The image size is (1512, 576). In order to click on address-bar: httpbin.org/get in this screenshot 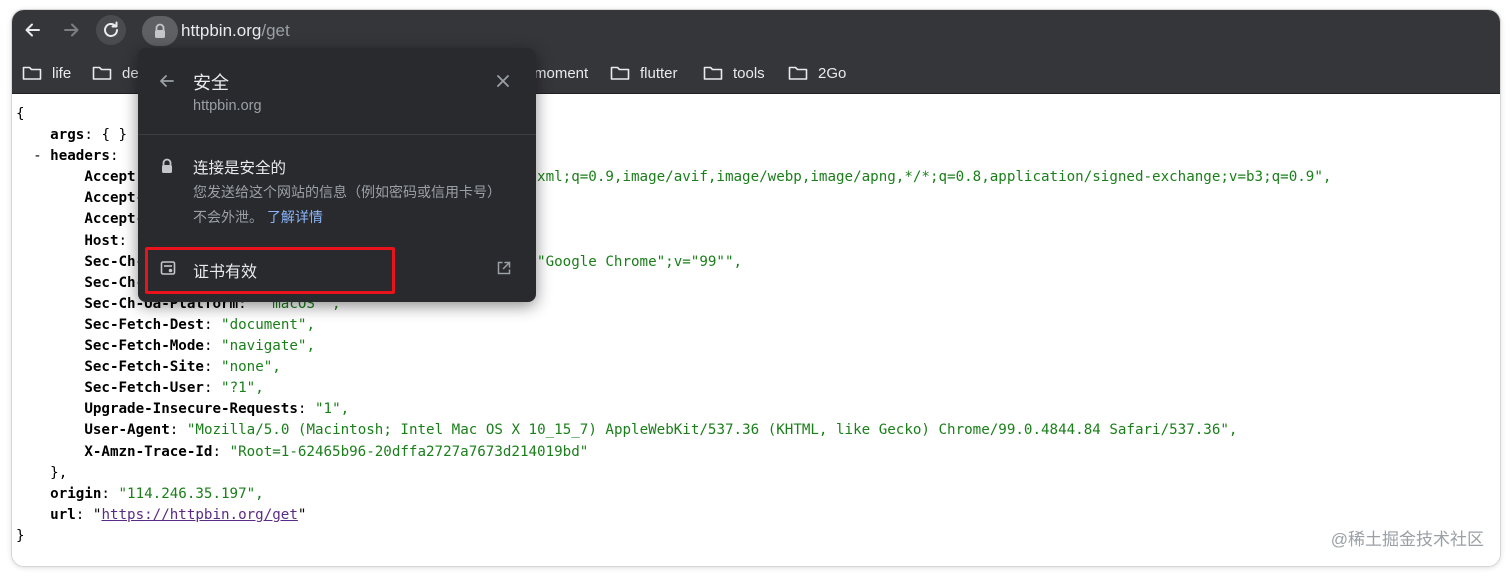, I will do `click(816, 31)`.